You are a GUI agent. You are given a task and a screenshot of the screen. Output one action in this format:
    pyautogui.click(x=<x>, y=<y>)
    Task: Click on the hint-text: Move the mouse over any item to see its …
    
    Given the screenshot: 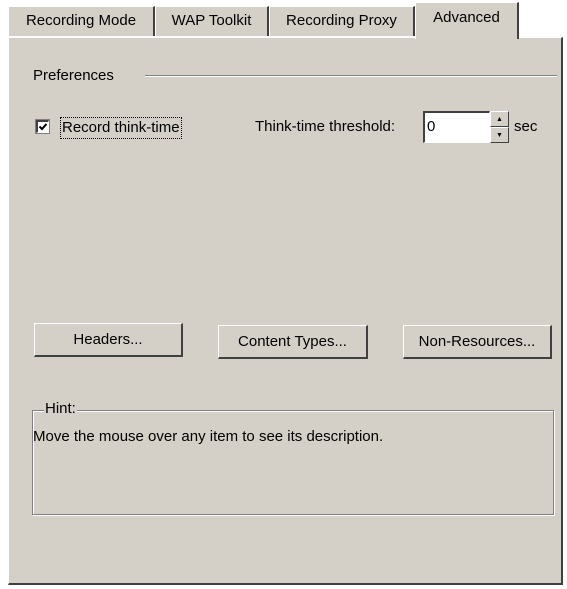 What is the action you would take?
    pyautogui.click(x=208, y=436)
    